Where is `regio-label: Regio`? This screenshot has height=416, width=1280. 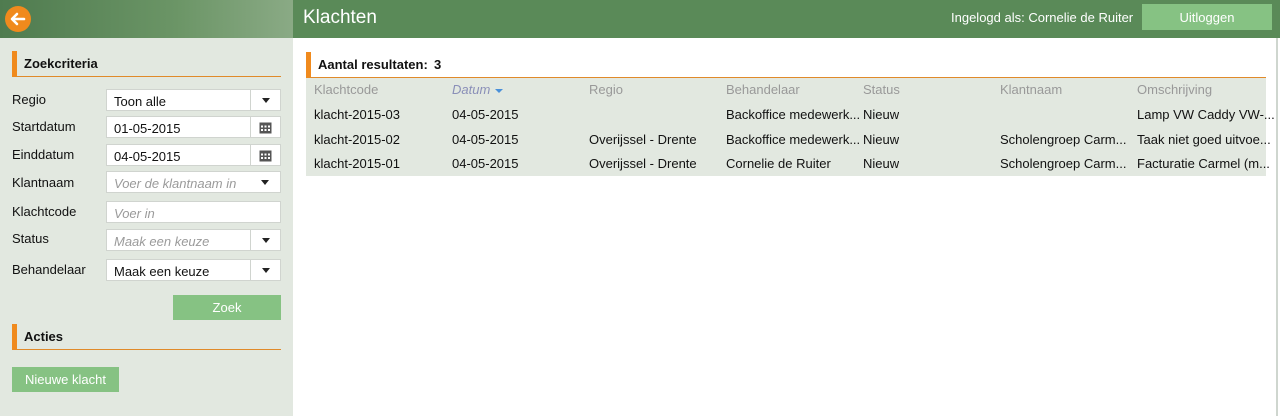
regio-label: Regio is located at coordinates (29, 99).